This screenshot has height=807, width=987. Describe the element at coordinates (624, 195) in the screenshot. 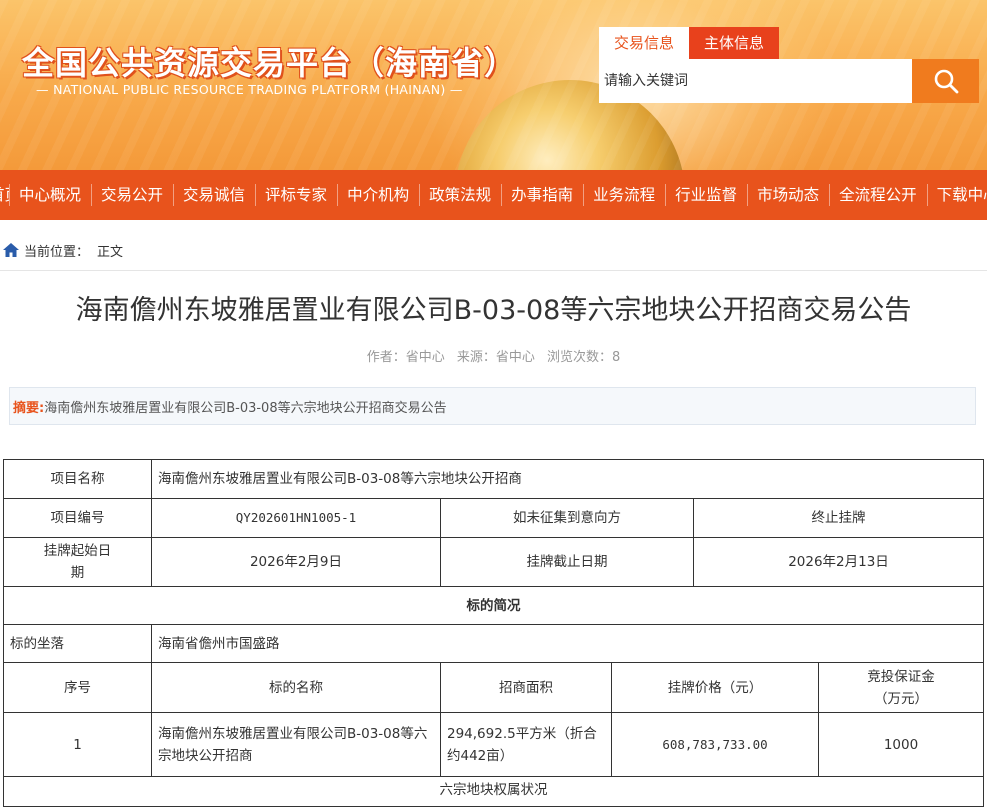

I see `nav-item-process: 业务流程` at that location.